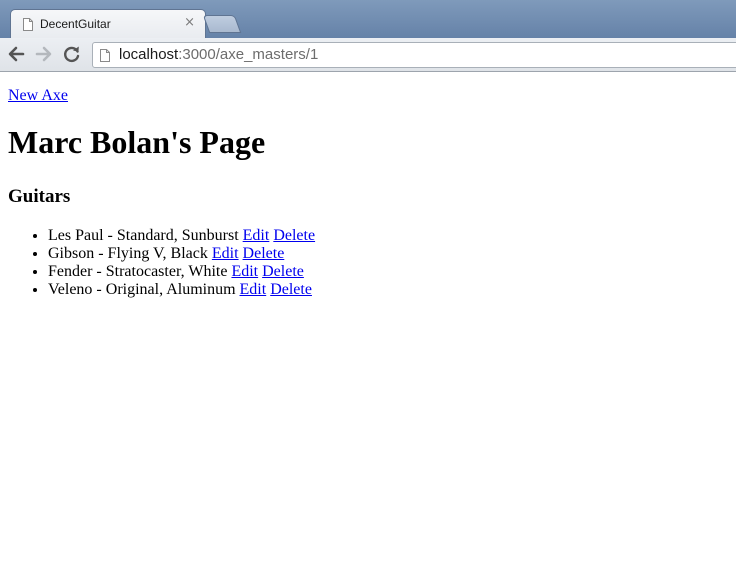  What do you see at coordinates (149, 54) in the screenshot?
I see `address-host: localhost` at bounding box center [149, 54].